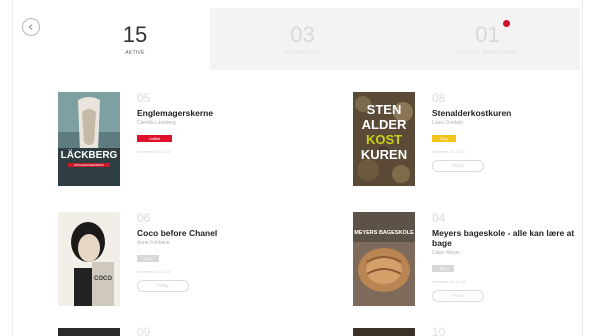 The height and width of the screenshot is (336, 595). I want to click on status-badge: Udlånt, so click(154, 138).